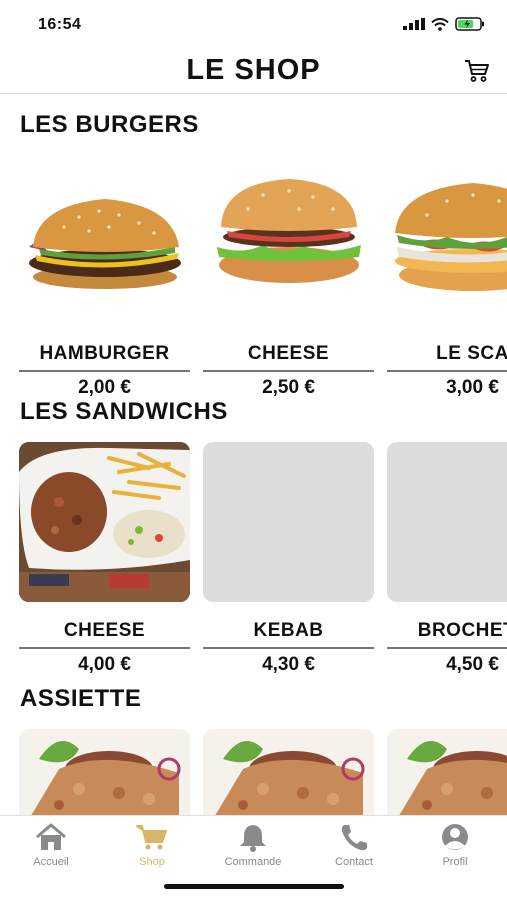  Describe the element at coordinates (447, 245) in the screenshot. I see `chicken-burger-photo` at that location.